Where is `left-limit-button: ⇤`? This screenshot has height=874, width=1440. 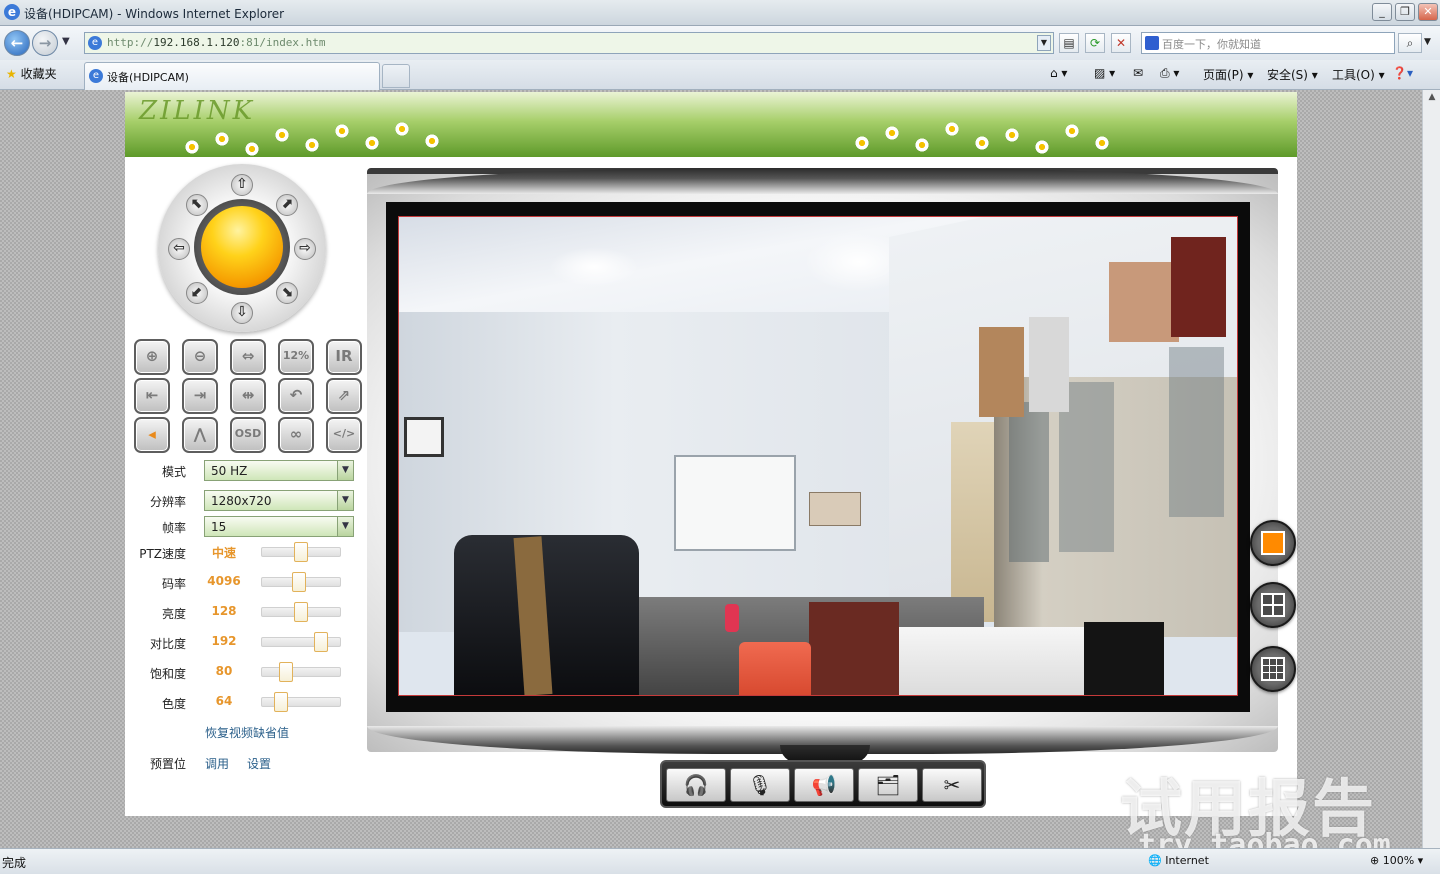
left-limit-button: ⇤ is located at coordinates (152, 396).